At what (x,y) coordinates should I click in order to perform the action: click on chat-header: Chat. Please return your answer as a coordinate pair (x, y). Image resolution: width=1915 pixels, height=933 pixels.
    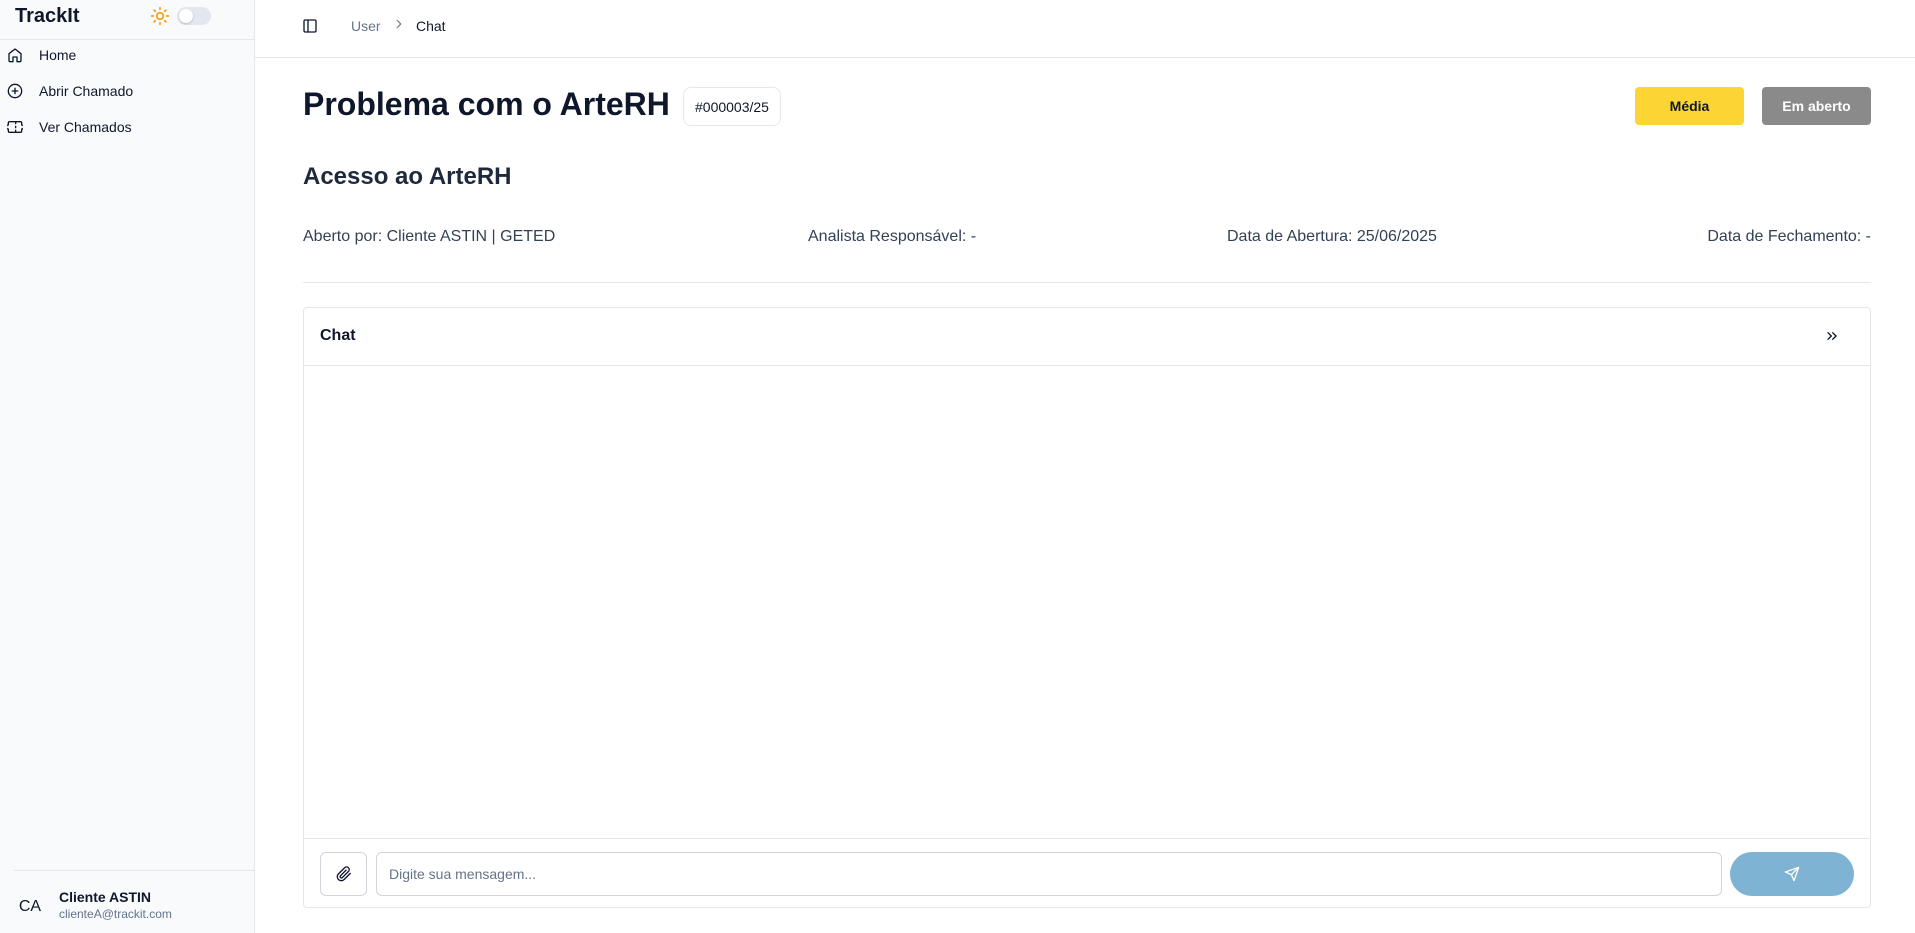
    Looking at the image, I should click on (1087, 337).